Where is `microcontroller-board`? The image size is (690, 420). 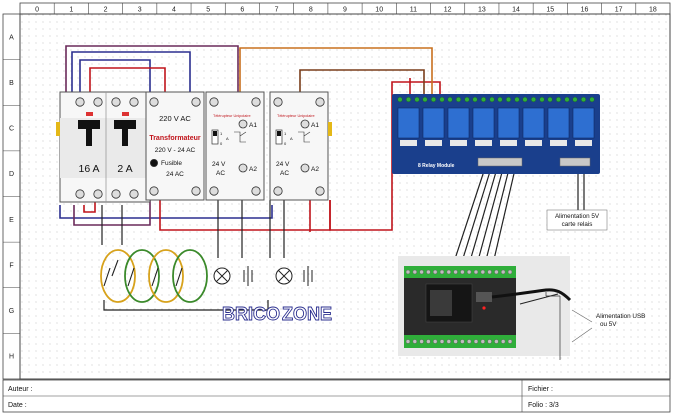
microcontroller-board is located at coordinates (485, 308).